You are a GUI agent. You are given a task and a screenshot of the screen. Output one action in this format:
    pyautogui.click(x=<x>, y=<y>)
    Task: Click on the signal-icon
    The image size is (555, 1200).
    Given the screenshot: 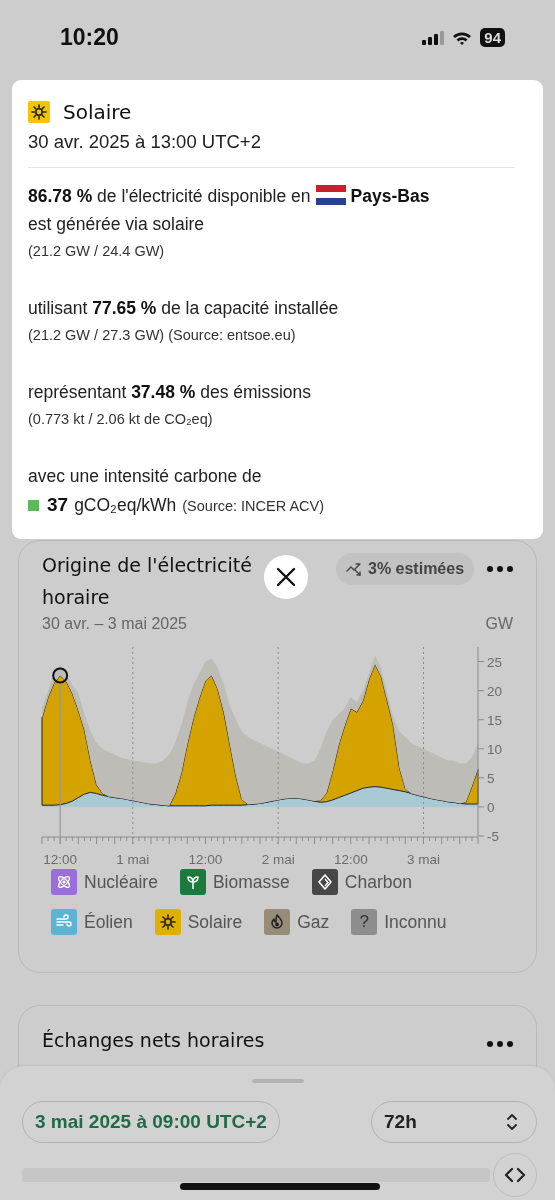 What is the action you would take?
    pyautogui.click(x=433, y=37)
    